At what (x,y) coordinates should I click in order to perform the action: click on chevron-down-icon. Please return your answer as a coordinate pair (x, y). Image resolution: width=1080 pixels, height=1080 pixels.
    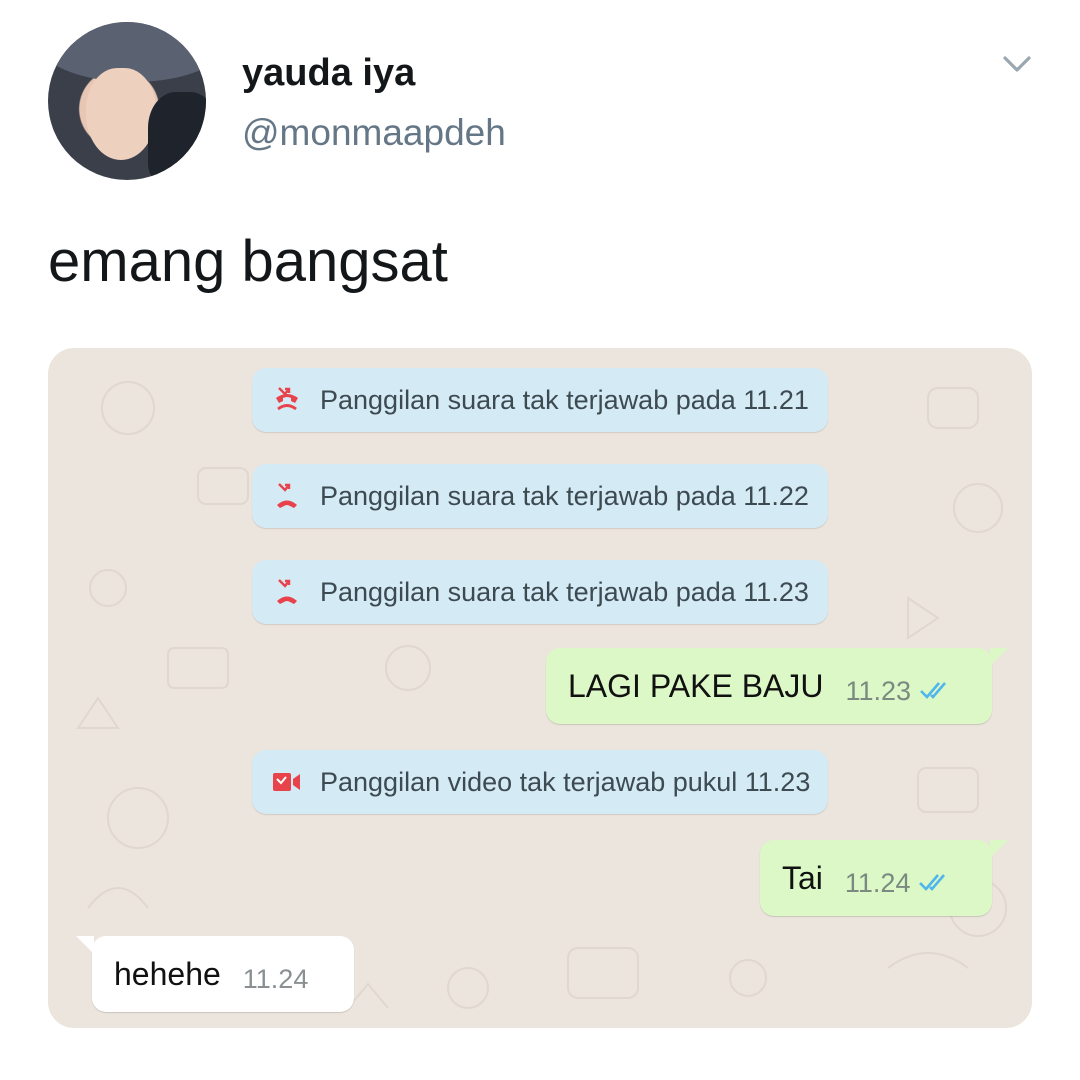
    Looking at the image, I should click on (1017, 64).